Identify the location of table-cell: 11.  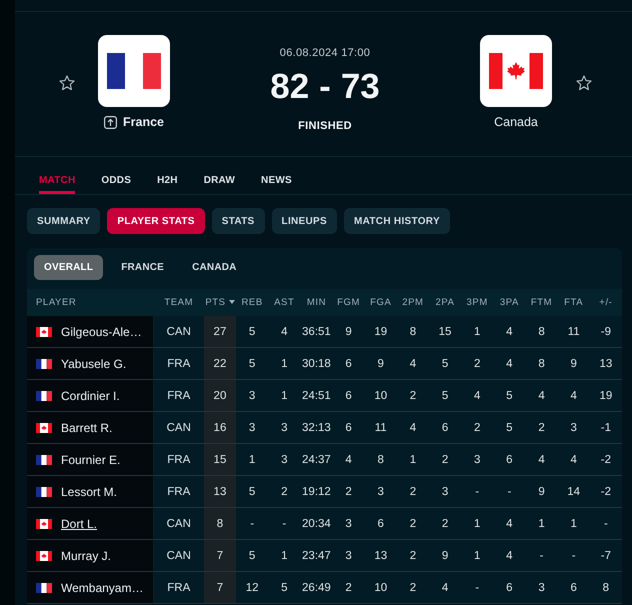
(380, 428).